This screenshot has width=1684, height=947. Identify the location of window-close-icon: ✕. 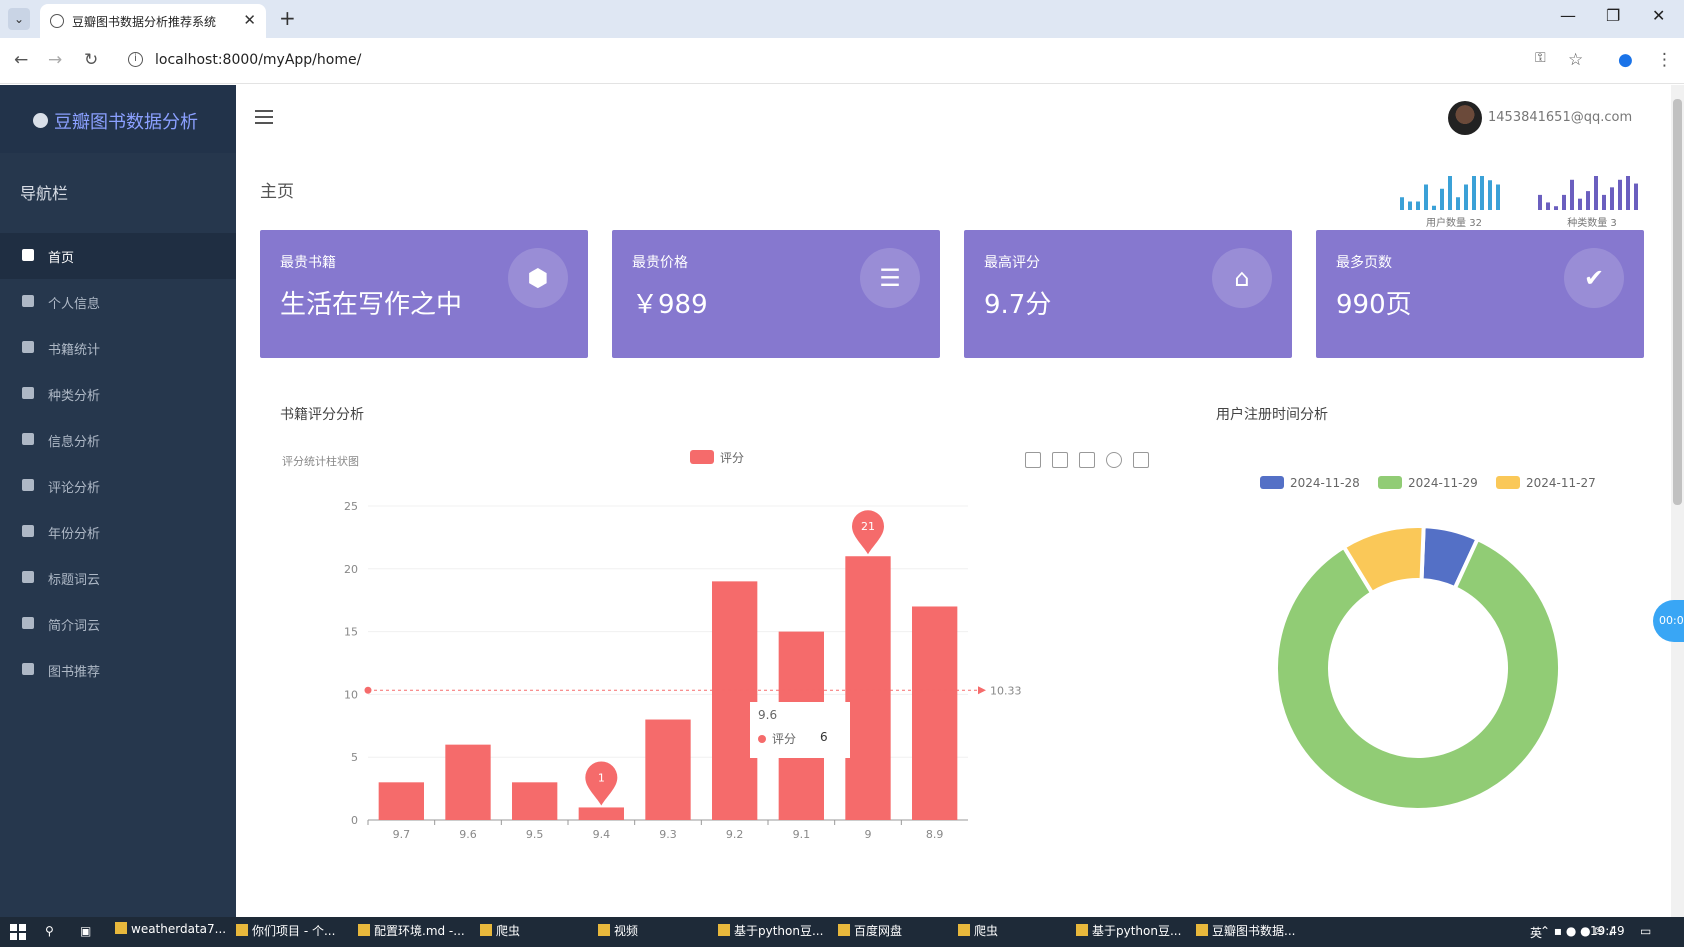
(1658, 15).